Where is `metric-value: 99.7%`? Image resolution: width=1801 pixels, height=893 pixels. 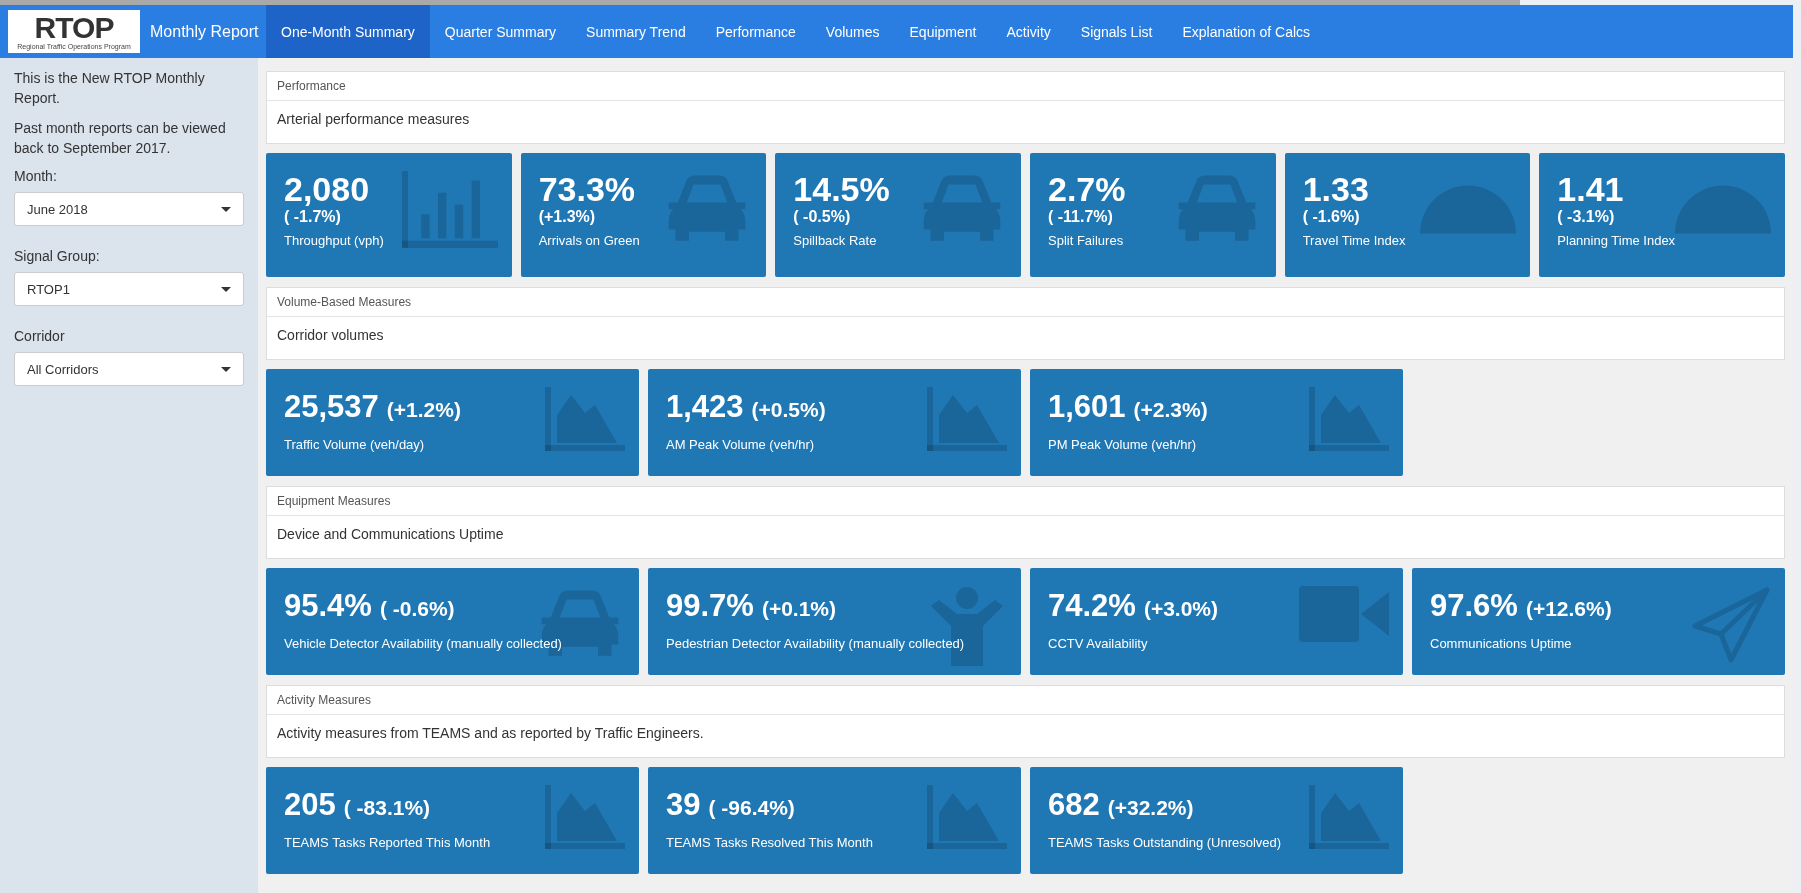 metric-value: 99.7% is located at coordinates (710, 606).